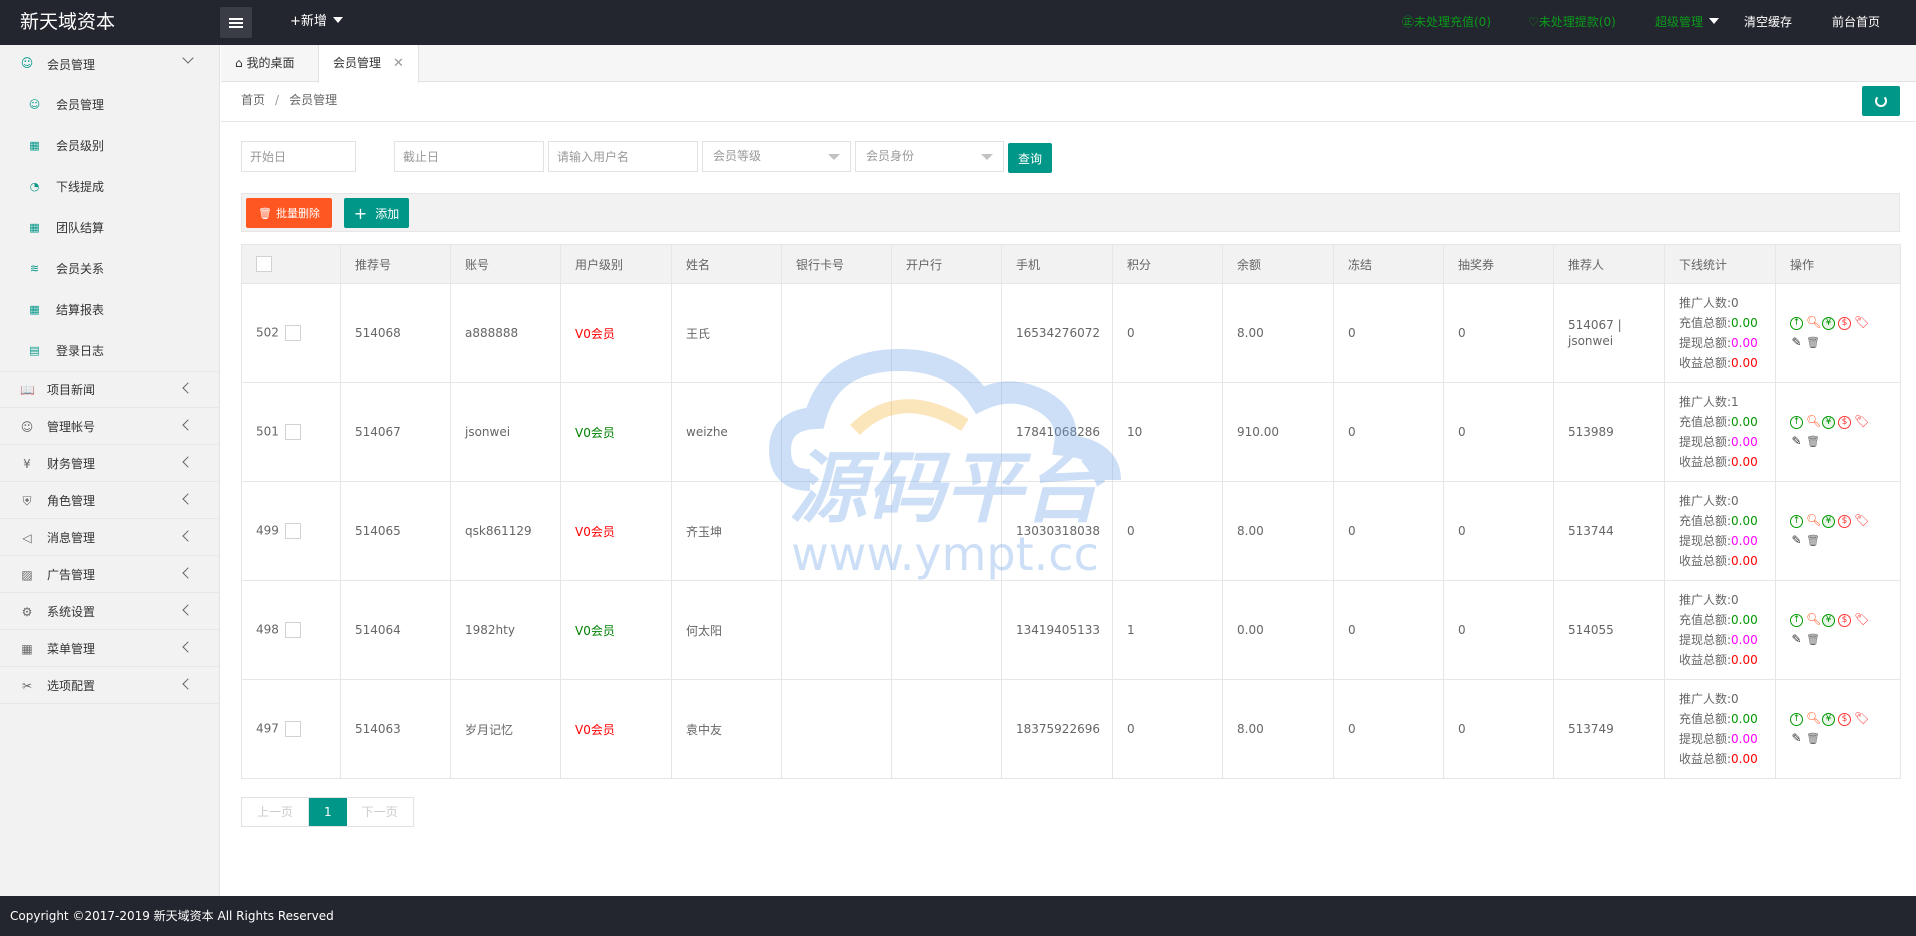  Describe the element at coordinates (376, 213) in the screenshot. I see `add-button: + 添加` at that location.